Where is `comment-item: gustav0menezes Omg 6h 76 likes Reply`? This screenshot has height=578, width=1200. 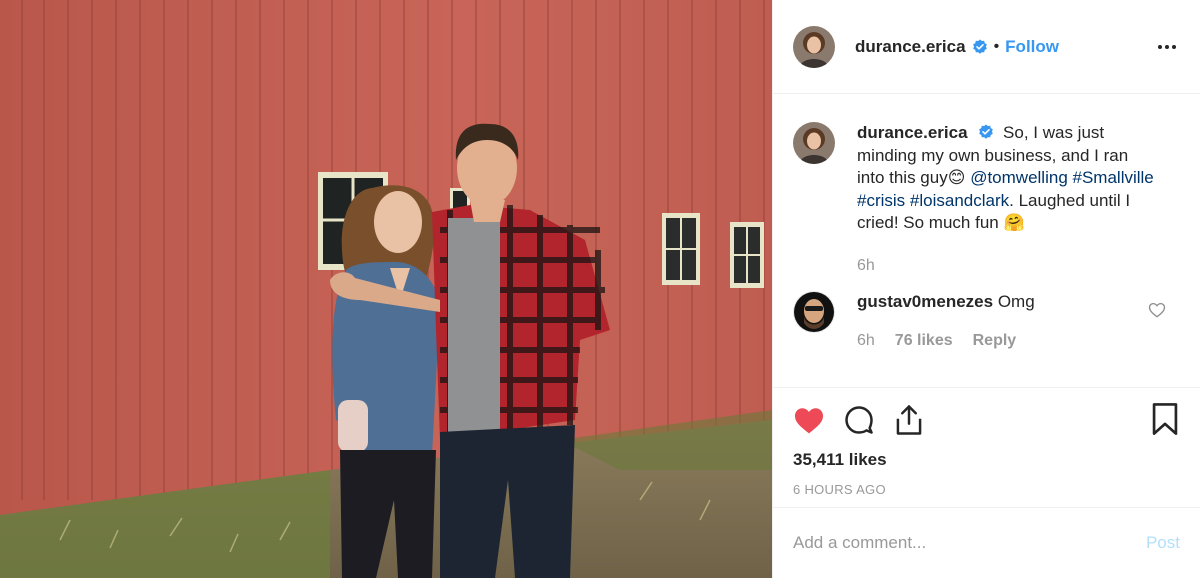
comment-item: gustav0menezes Omg 6h 76 likes Reply is located at coordinates (986, 321).